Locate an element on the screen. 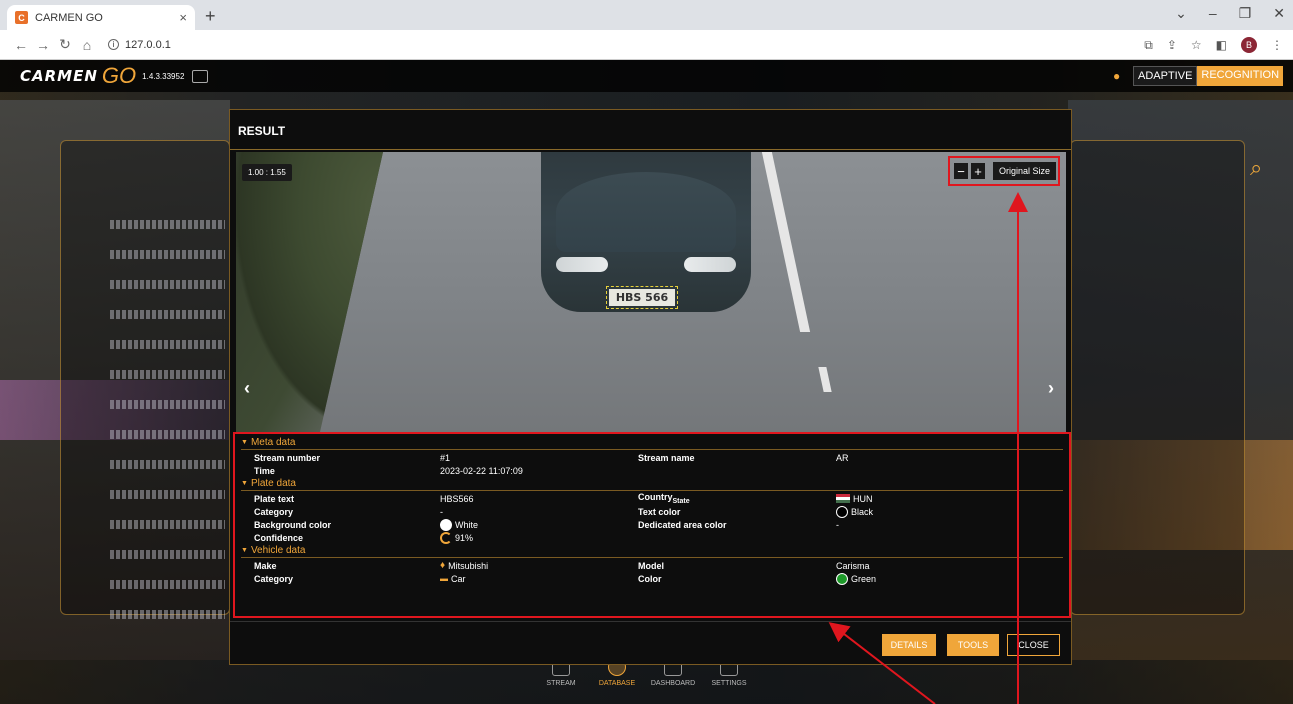 Image resolution: width=1293 pixels, height=704 pixels. vehicle-category-value: ▬ Car is located at coordinates (539, 579).